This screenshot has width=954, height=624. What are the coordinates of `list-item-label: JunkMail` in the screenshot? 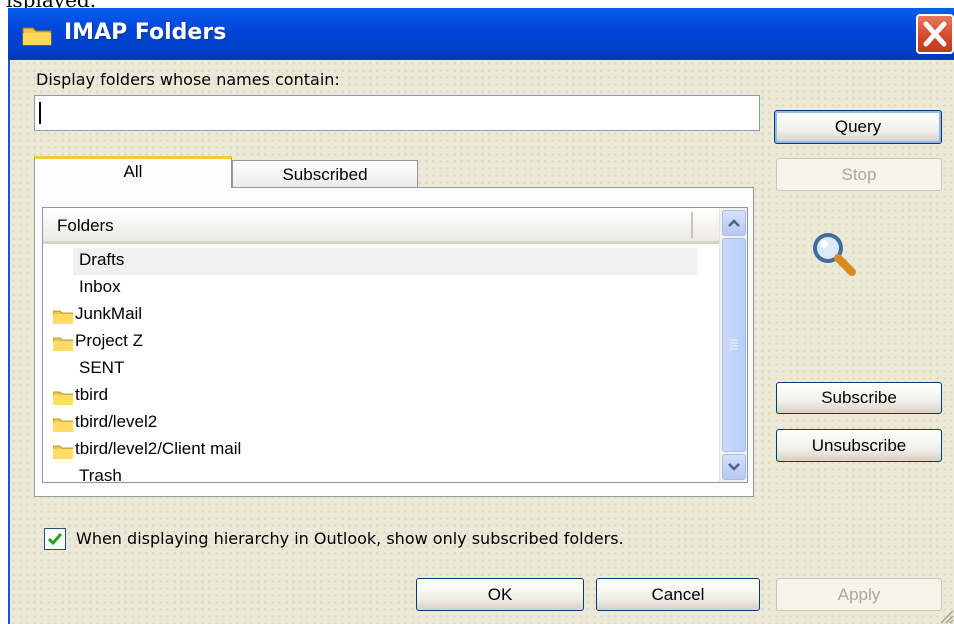 It's located at (109, 313).